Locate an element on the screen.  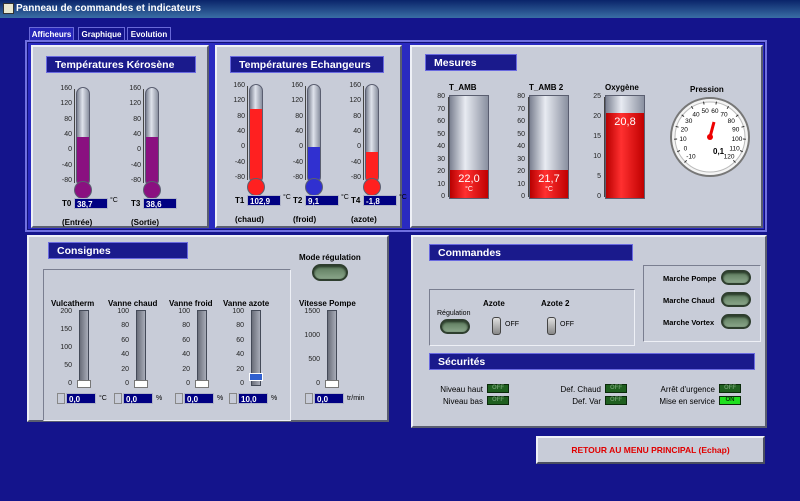
securite-indicator-2: OFF is located at coordinates (616, 388).